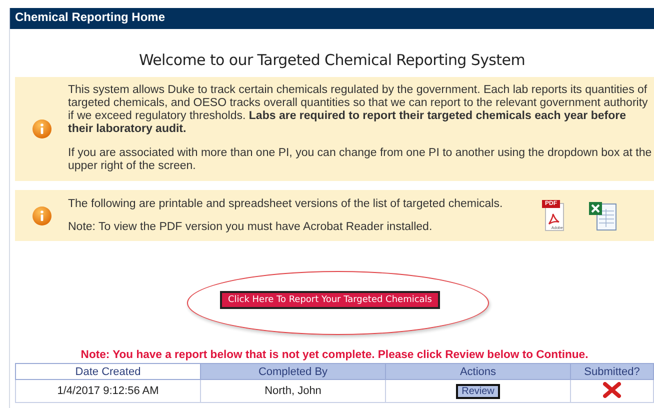  Describe the element at coordinates (612, 372) in the screenshot. I see `column-header: Submitted?` at that location.